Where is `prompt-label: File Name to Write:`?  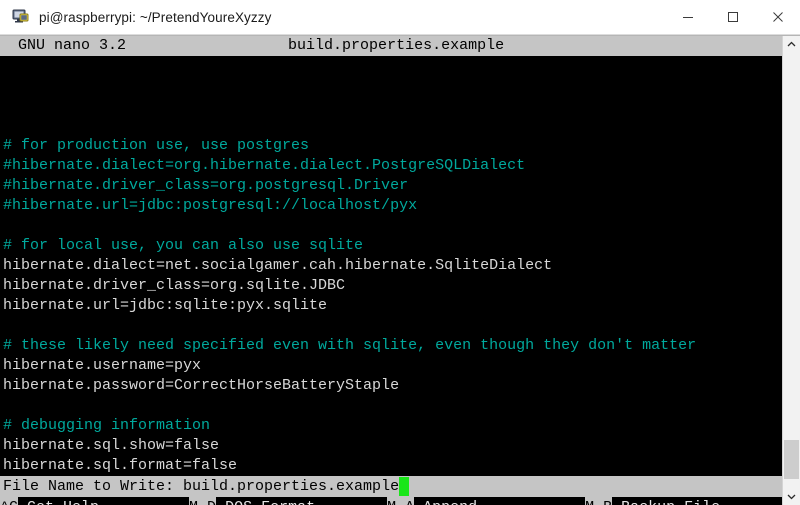 prompt-label: File Name to Write: is located at coordinates (93, 486).